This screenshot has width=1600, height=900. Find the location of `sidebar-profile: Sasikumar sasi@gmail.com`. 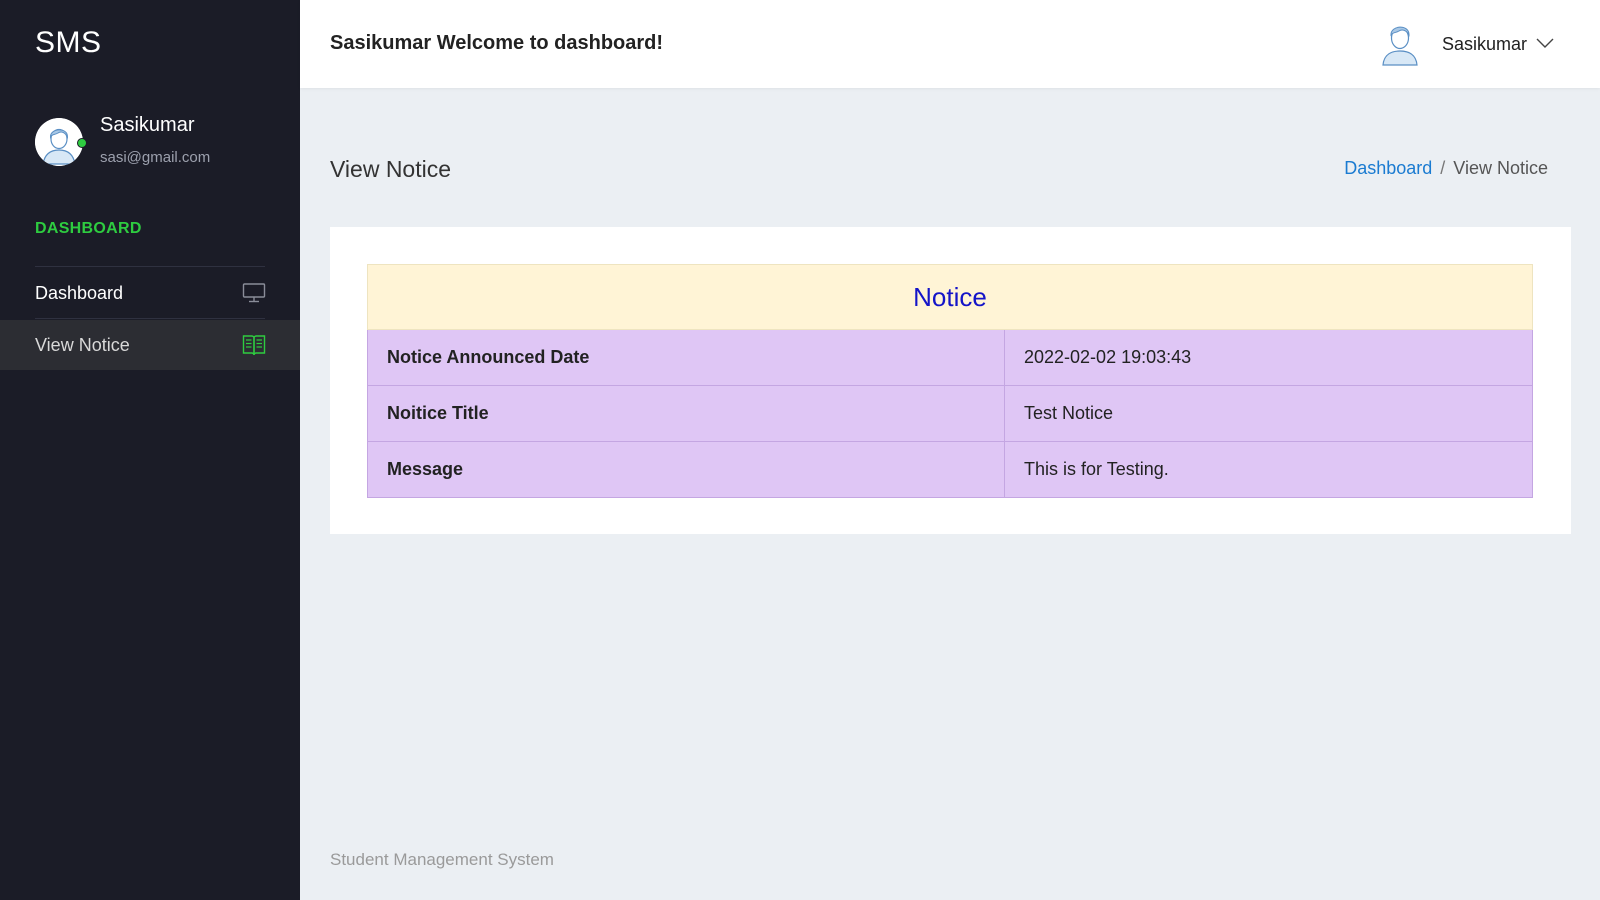

sidebar-profile: Sasikumar sasi@gmail.com is located at coordinates (155, 144).